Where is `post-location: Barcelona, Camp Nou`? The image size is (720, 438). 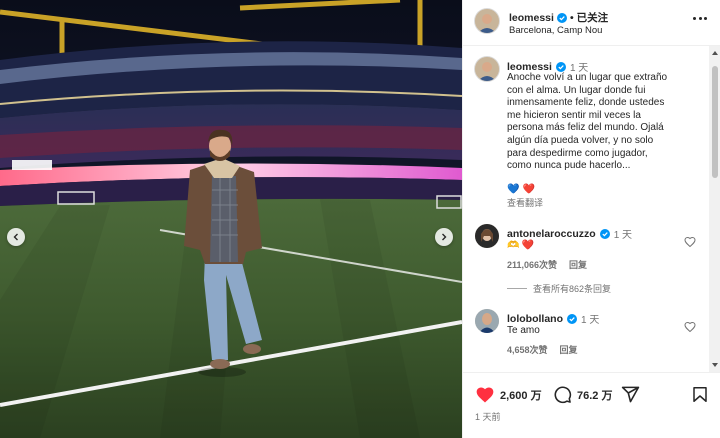
post-location: Barcelona, Camp Nou is located at coordinates (555, 30).